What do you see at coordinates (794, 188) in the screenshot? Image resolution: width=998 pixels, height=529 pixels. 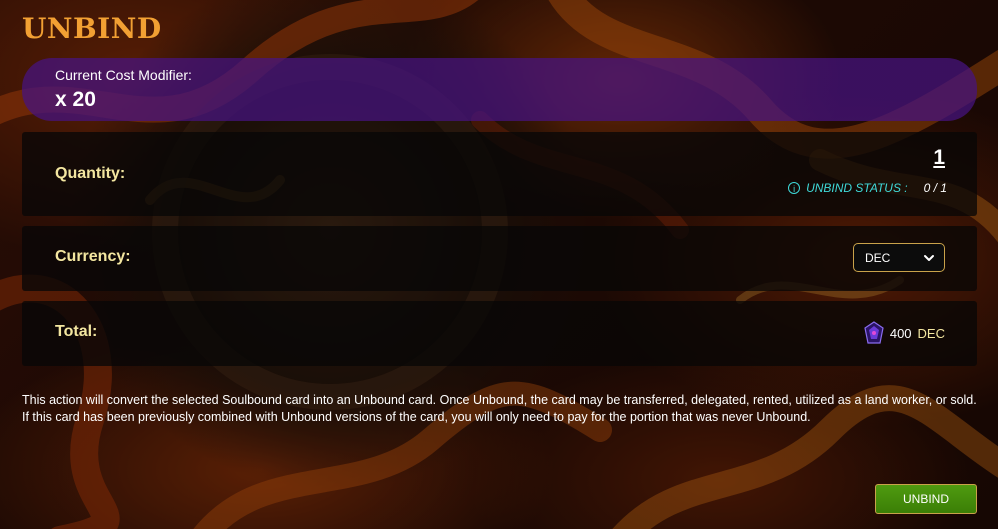 I see `info-icon: i` at bounding box center [794, 188].